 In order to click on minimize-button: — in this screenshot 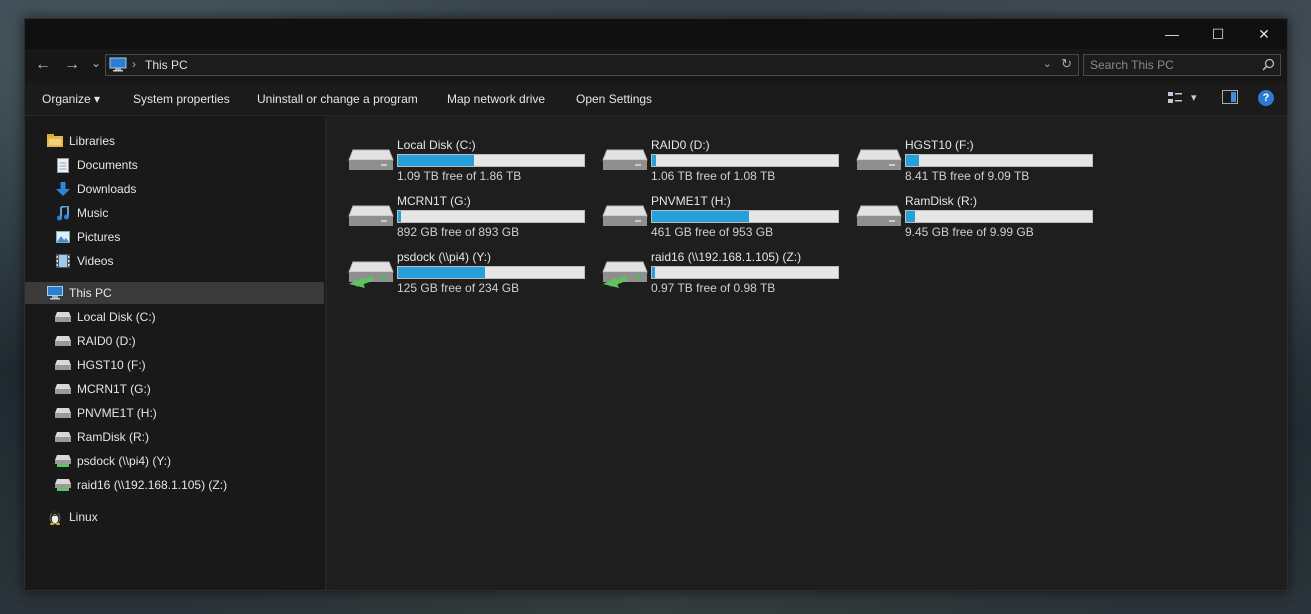, I will do `click(1172, 34)`.